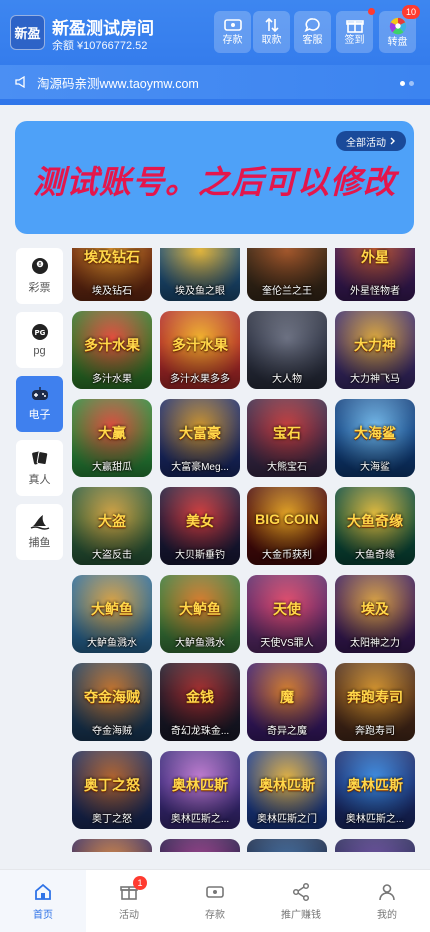 The image size is (430, 932). I want to click on withdraw-button: 取款, so click(271, 32).